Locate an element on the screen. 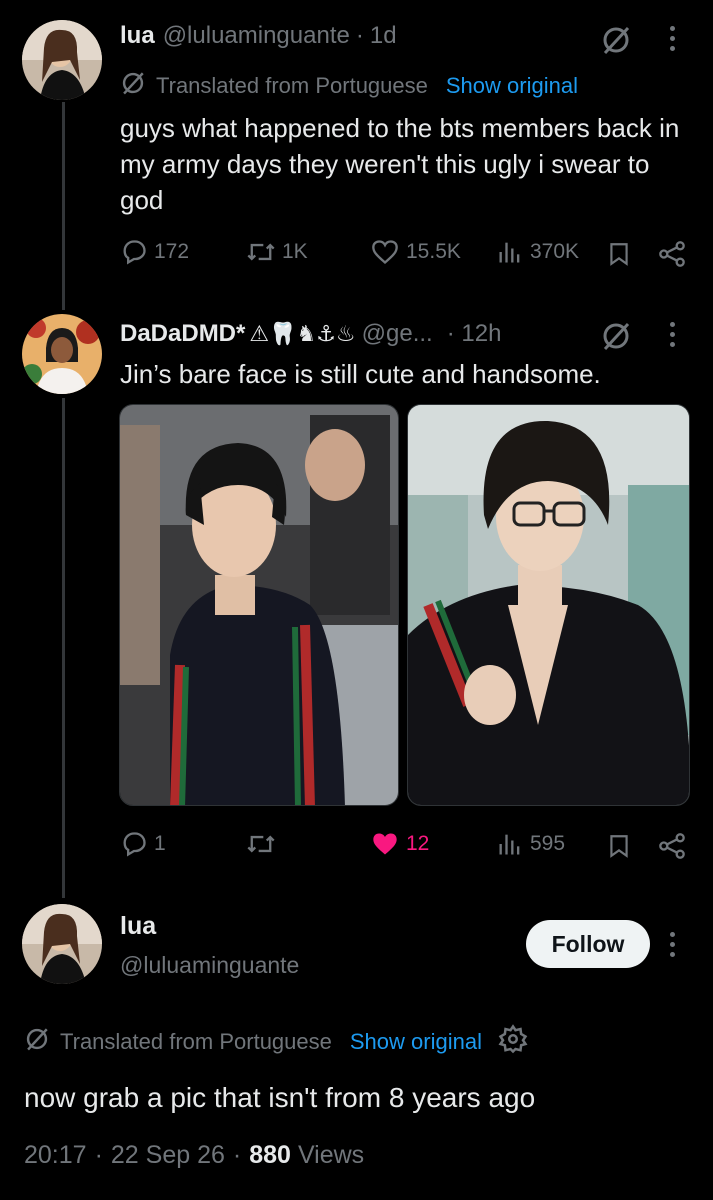 This screenshot has width=713, height=1200. views-button: 370K is located at coordinates (537, 252).